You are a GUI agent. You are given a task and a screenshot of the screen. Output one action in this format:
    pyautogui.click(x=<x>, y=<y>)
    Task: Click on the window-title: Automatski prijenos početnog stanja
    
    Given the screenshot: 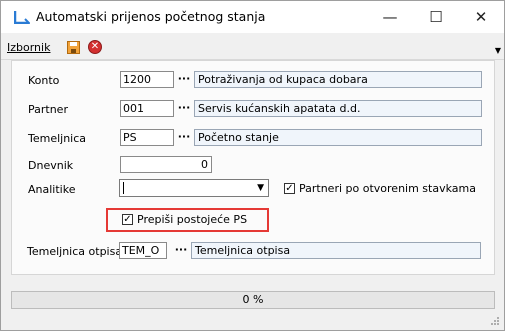 What is the action you would take?
    pyautogui.click(x=151, y=16)
    